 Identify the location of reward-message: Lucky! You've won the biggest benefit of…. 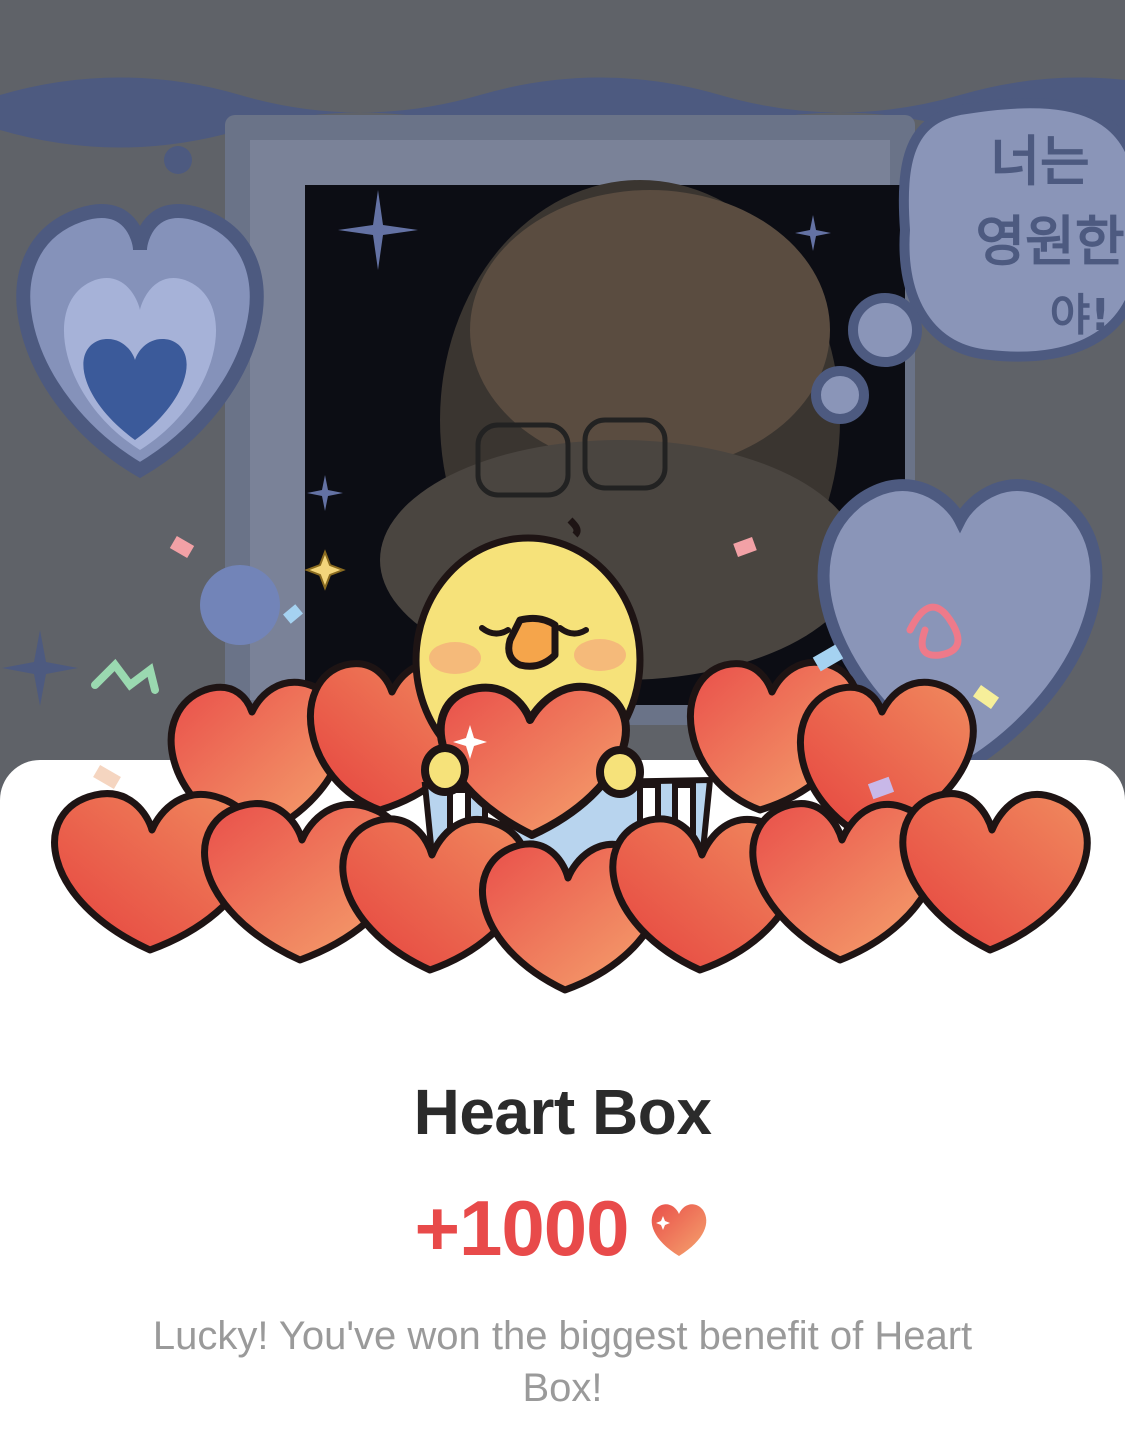
(562, 1362).